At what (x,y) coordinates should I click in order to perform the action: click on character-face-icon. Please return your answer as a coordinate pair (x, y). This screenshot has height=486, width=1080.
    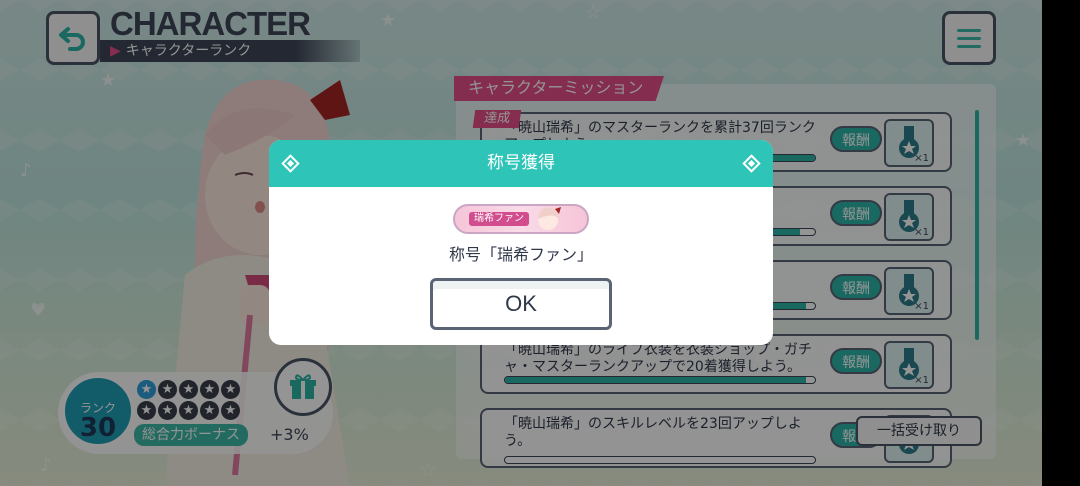
    Looking at the image, I should click on (549, 218).